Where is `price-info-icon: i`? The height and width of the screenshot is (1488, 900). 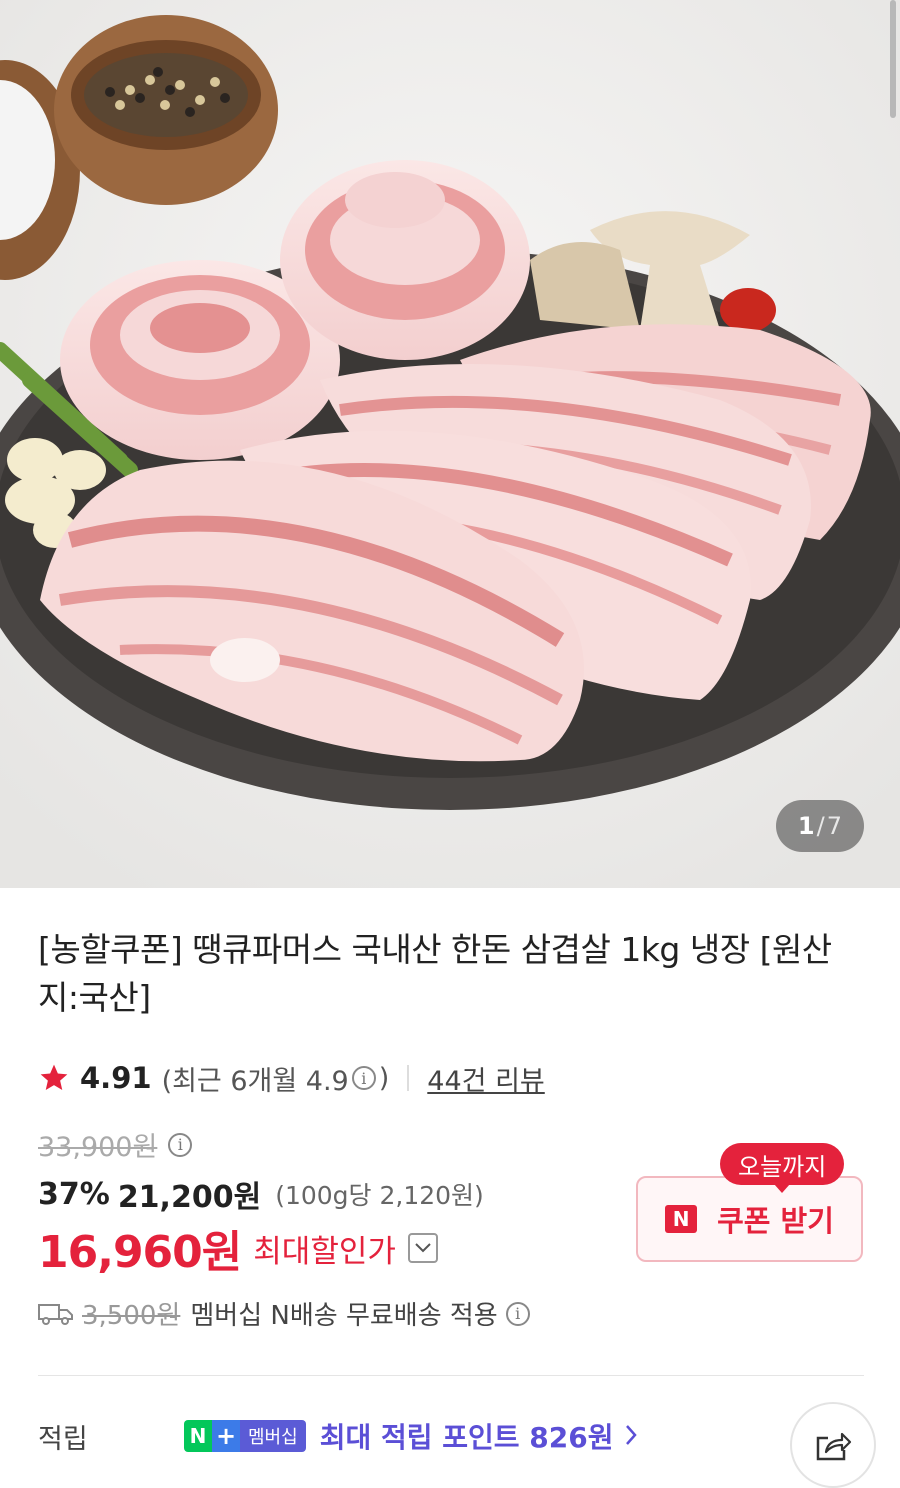 price-info-icon: i is located at coordinates (180, 1144).